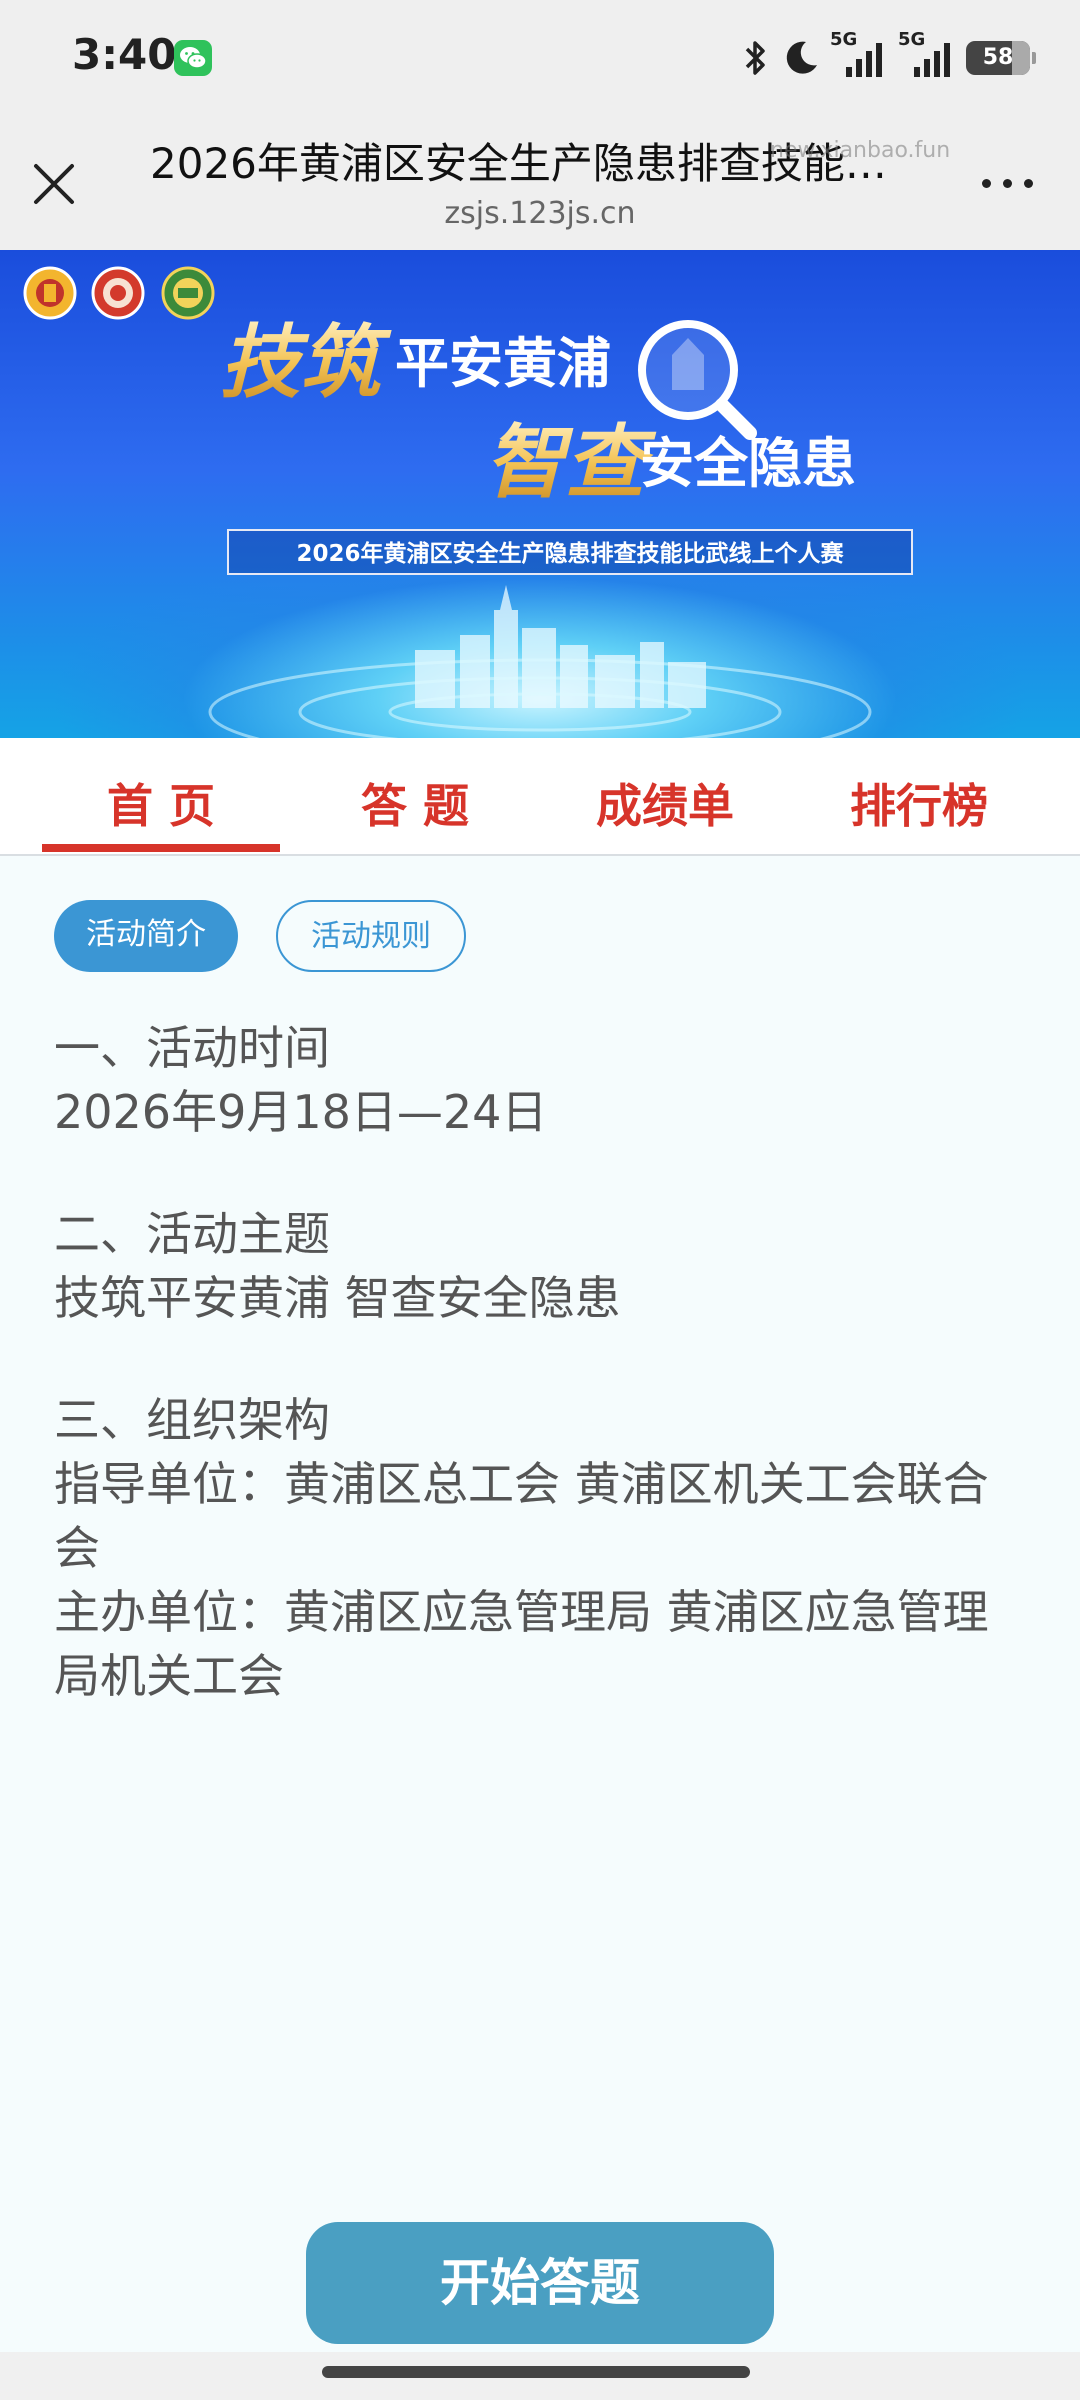 This screenshot has width=1080, height=2400. What do you see at coordinates (118, 293) in the screenshot?
I see `red-emblem-logo` at bounding box center [118, 293].